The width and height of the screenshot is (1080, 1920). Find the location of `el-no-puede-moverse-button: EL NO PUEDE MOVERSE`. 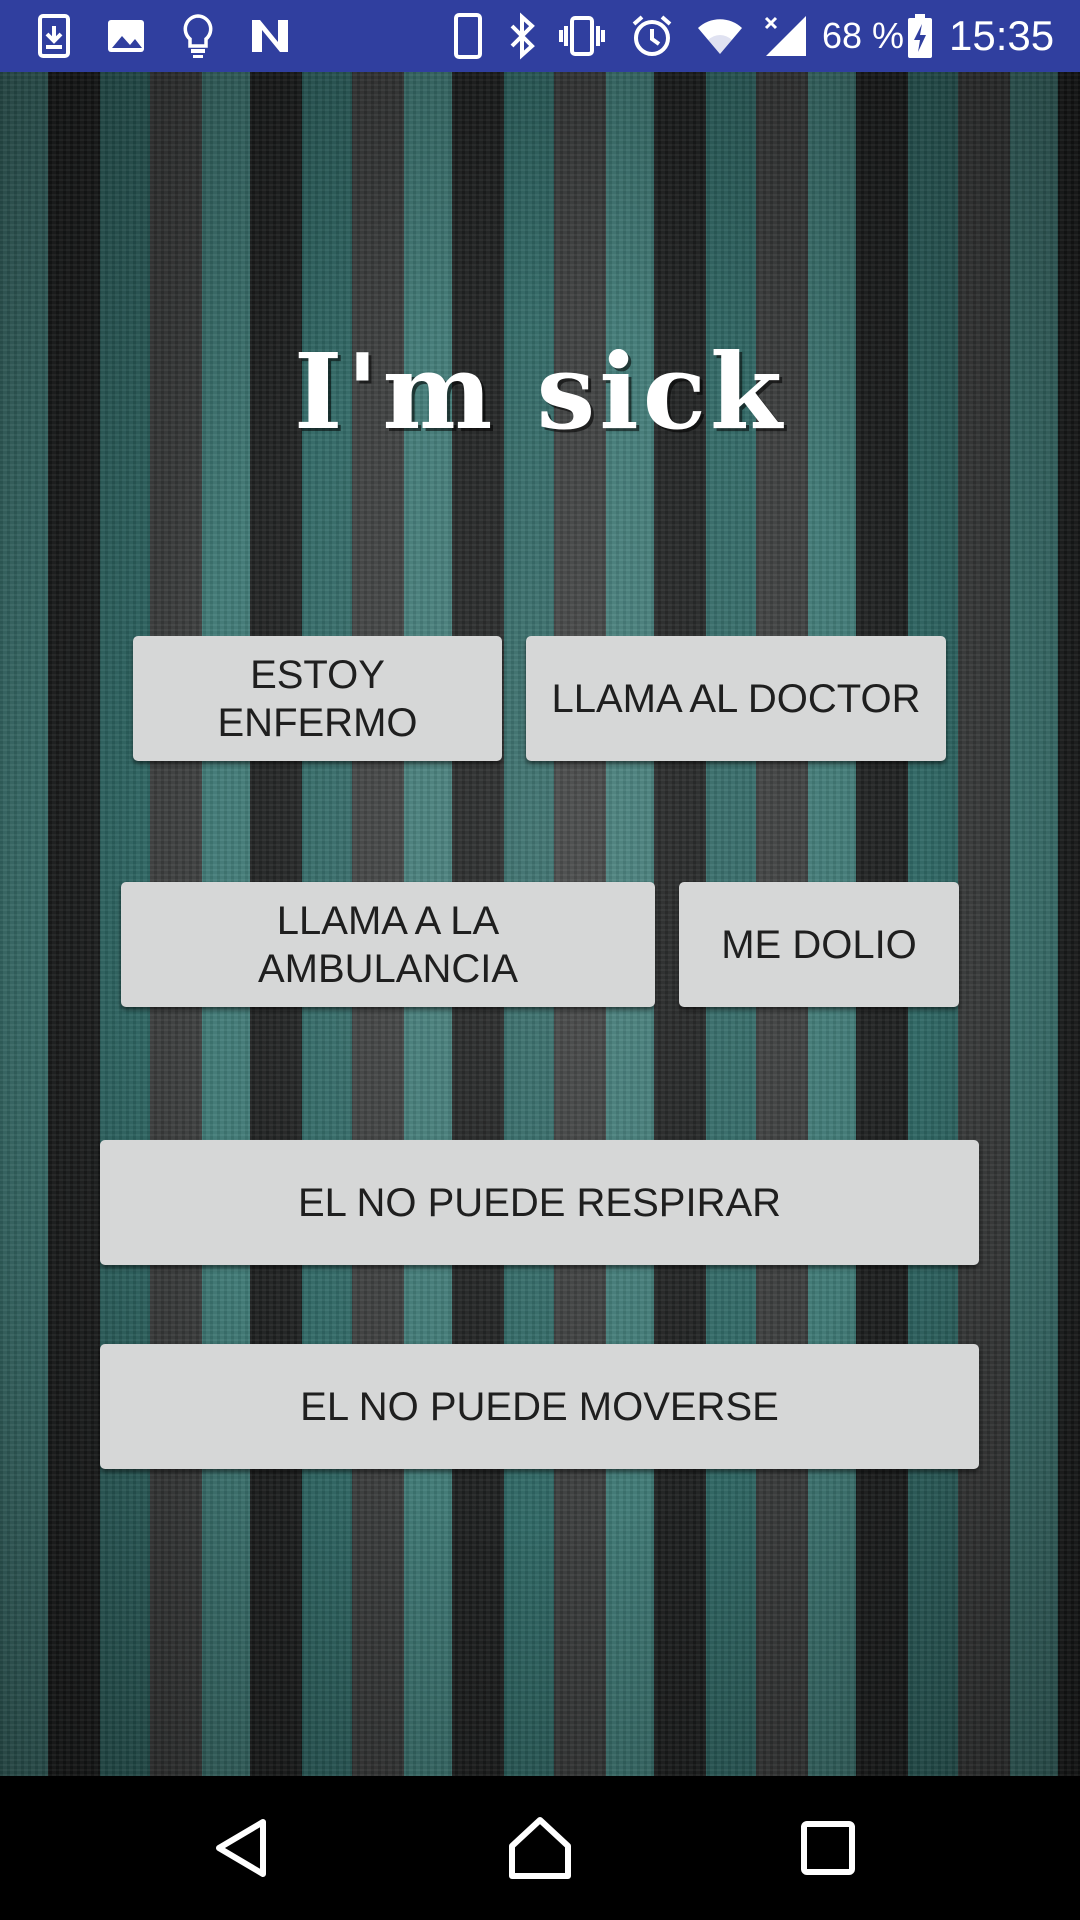

el-no-puede-moverse-button: EL NO PUEDE MOVERSE is located at coordinates (539, 1406).